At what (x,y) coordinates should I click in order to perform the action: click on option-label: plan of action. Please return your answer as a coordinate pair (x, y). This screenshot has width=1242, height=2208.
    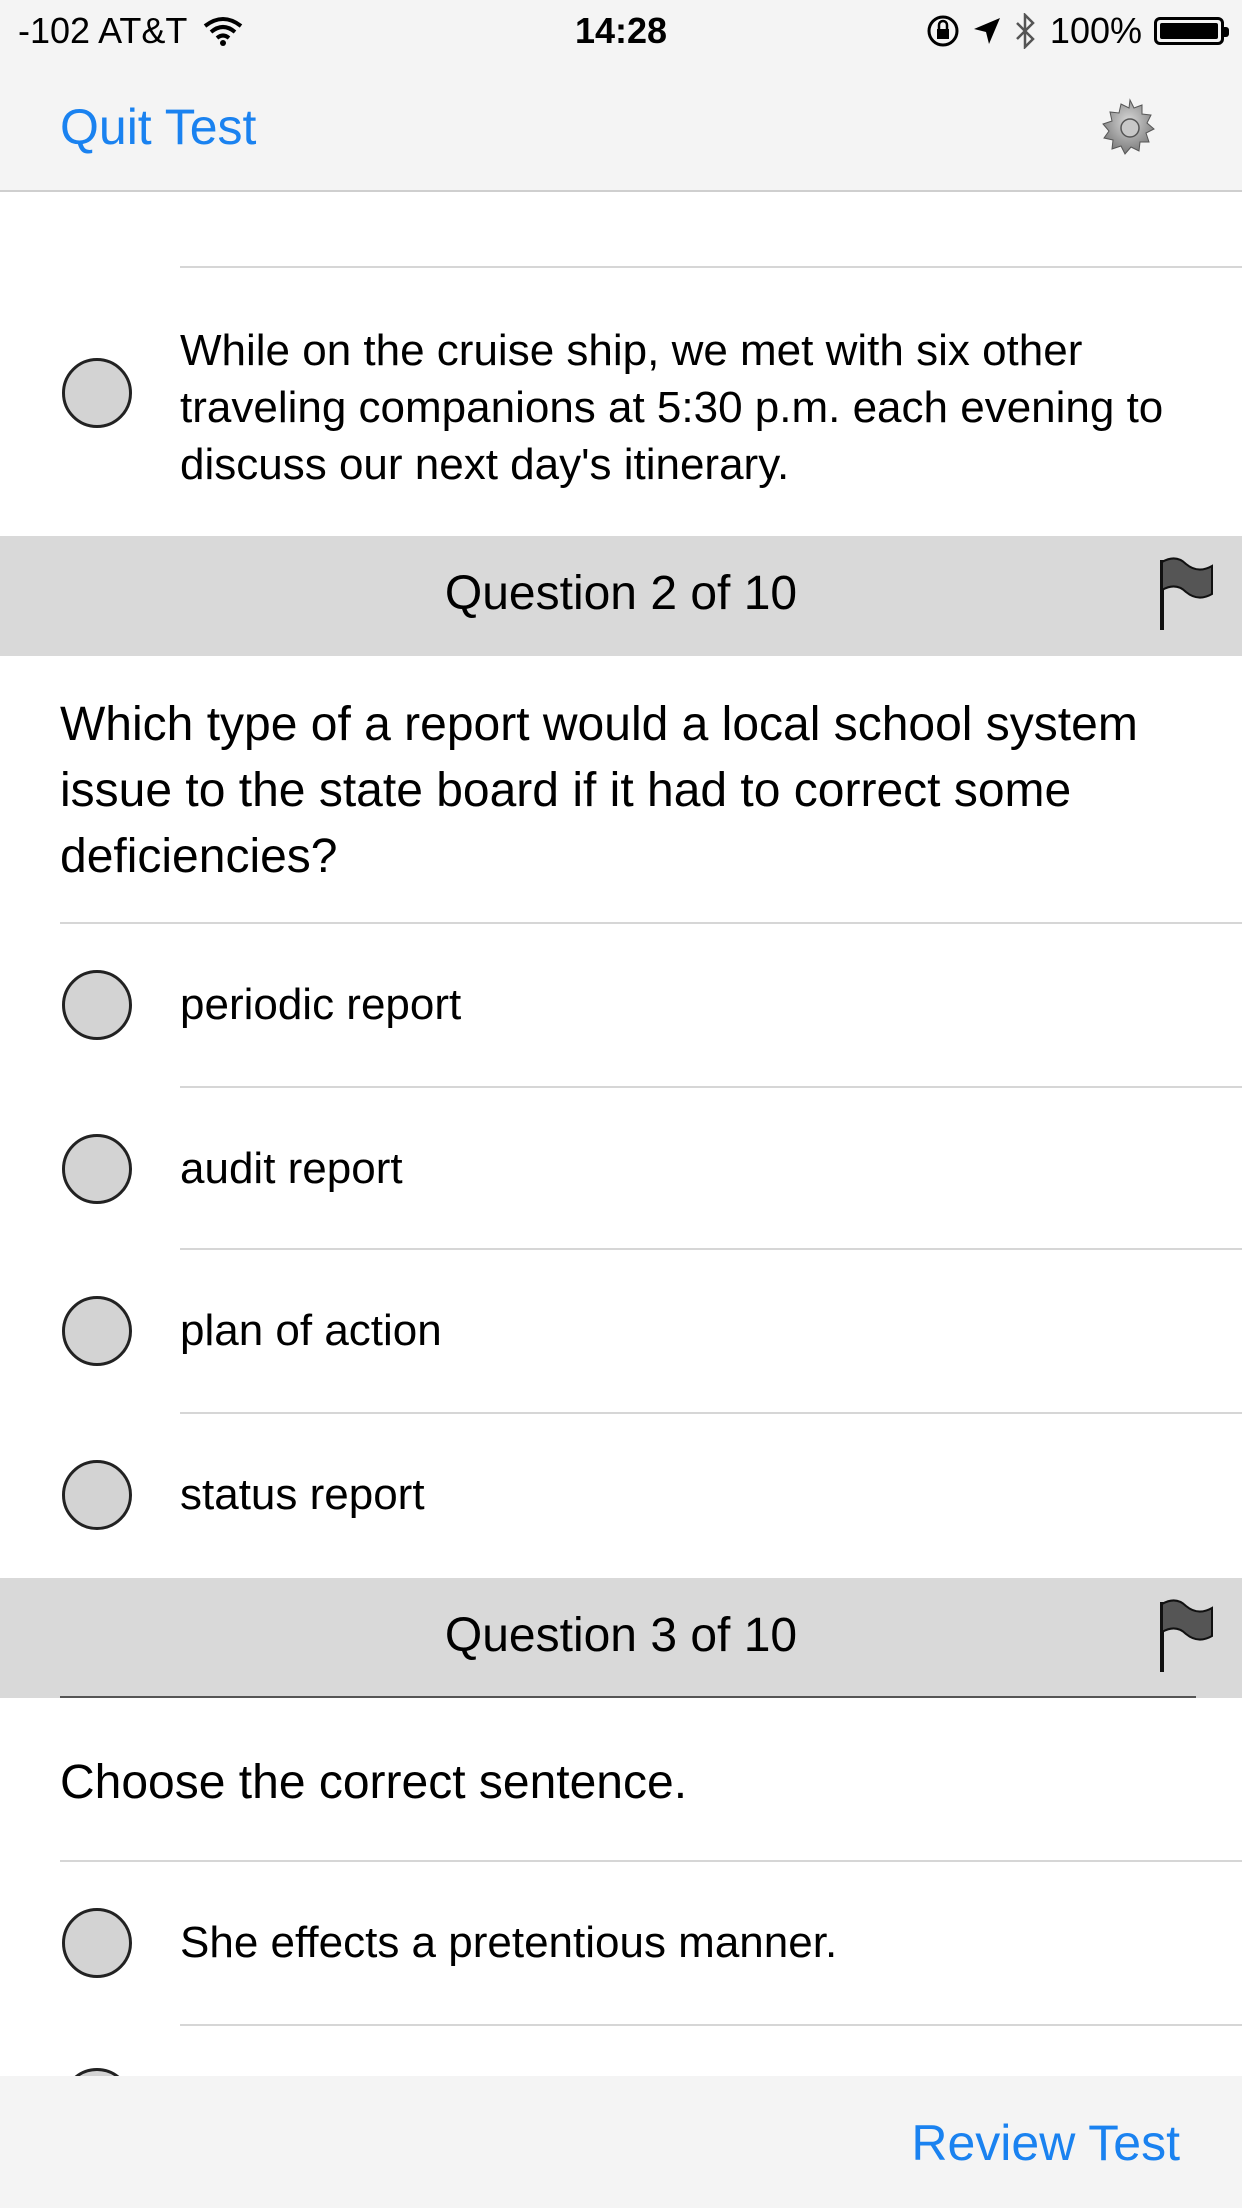
    Looking at the image, I should click on (311, 1330).